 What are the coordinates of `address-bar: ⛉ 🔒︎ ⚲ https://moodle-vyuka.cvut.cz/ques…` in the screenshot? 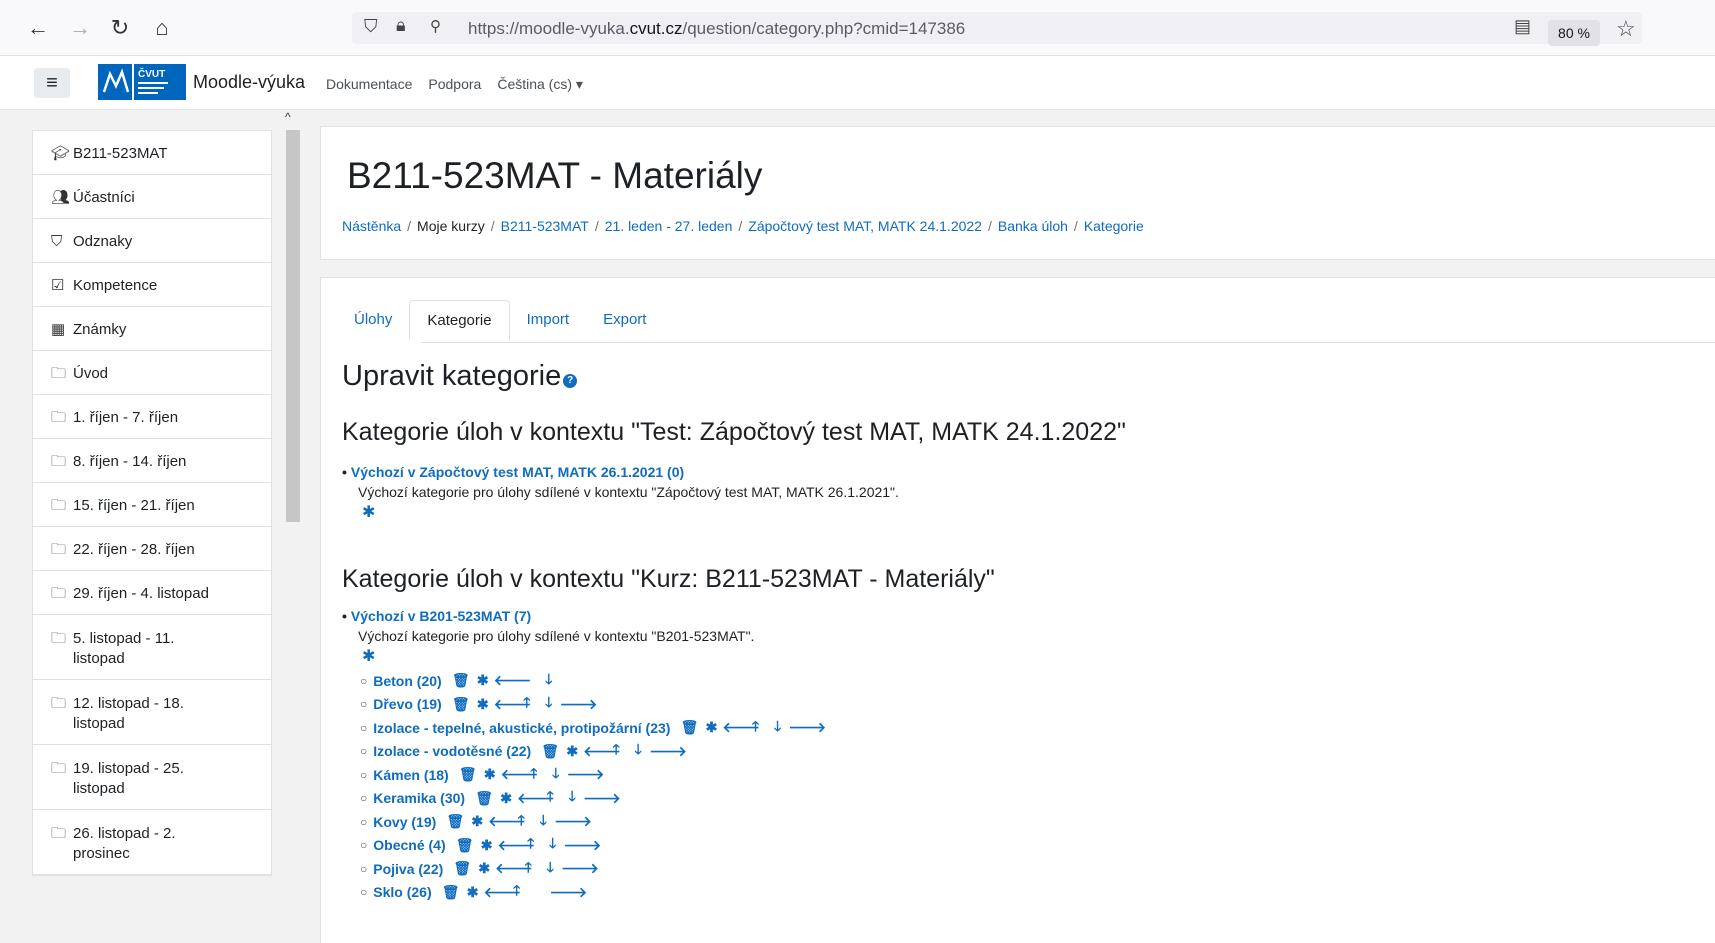 It's located at (997, 28).